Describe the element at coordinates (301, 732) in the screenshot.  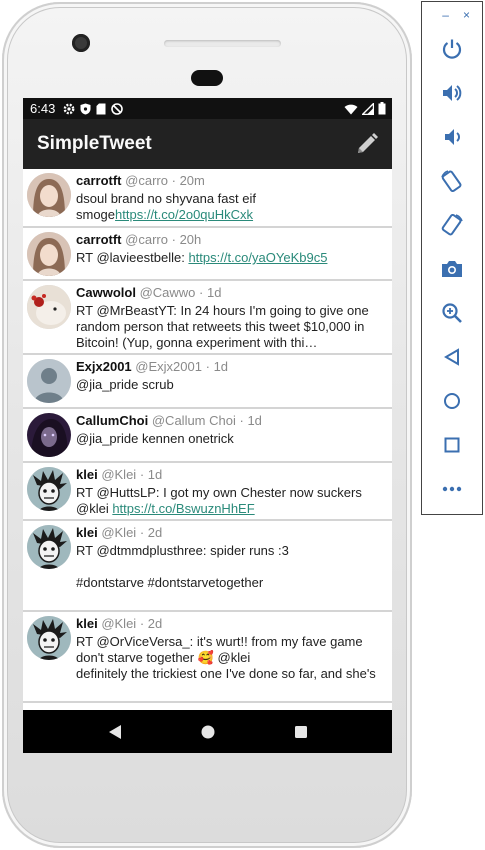
I see `nav-recents-button` at that location.